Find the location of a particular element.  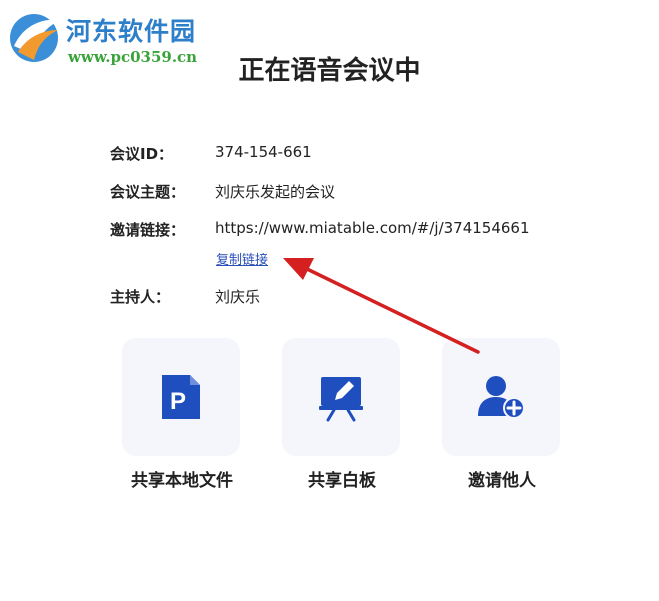

annotation-arrow-icon is located at coordinates (381, 306).